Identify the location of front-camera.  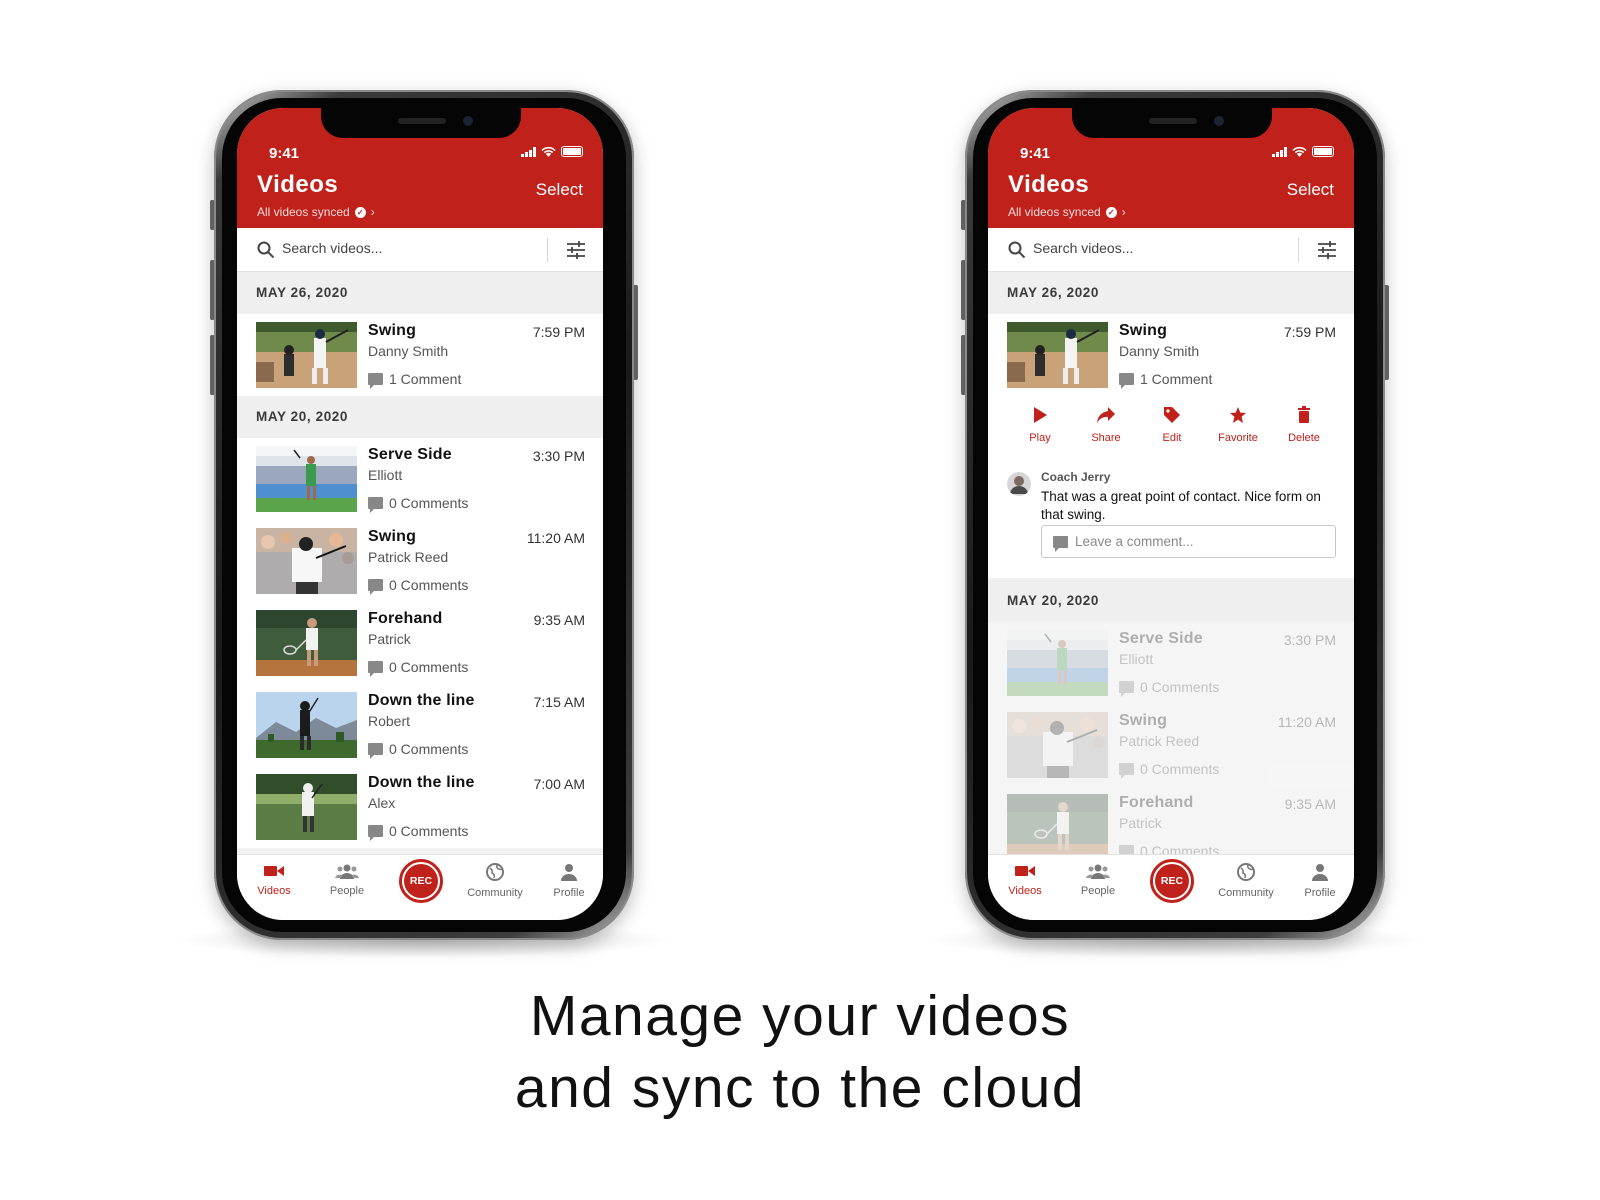
(468, 121).